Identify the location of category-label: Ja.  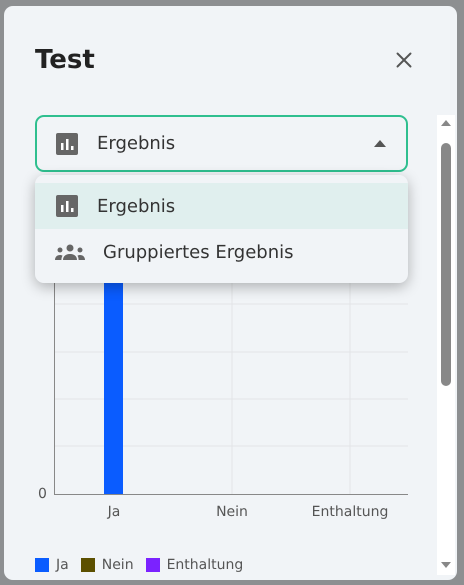
(114, 512).